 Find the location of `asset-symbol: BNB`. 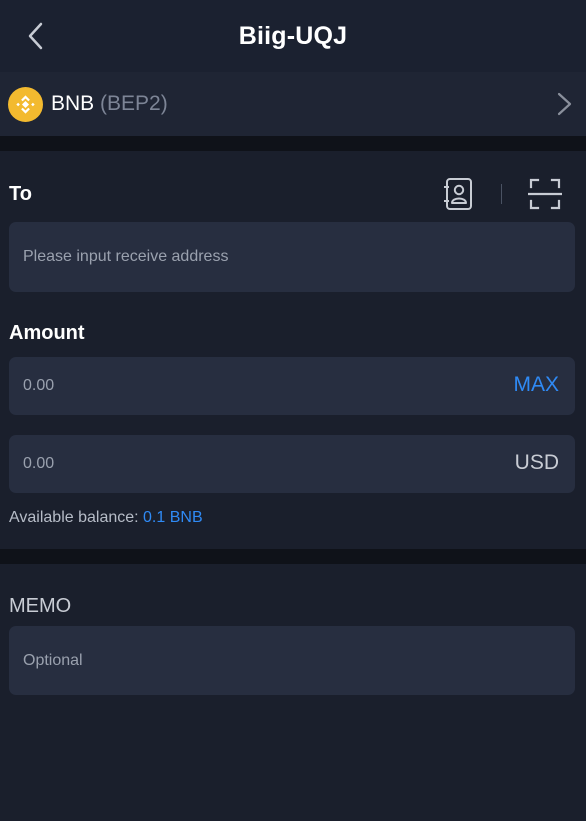

asset-symbol: BNB is located at coordinates (73, 103).